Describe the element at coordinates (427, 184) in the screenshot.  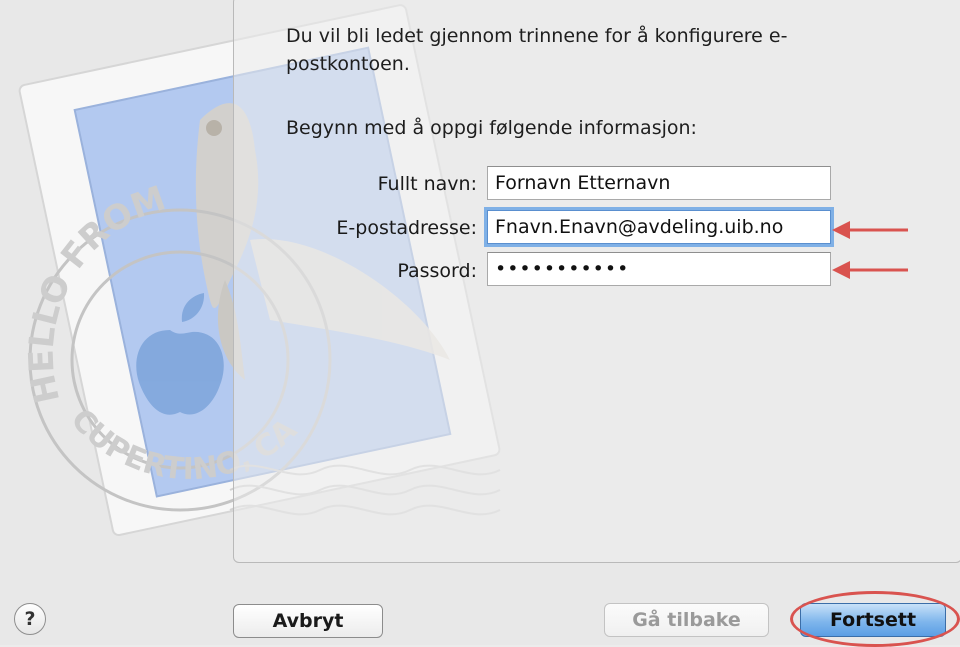
I see `full-name-label: Fullt navn:` at that location.